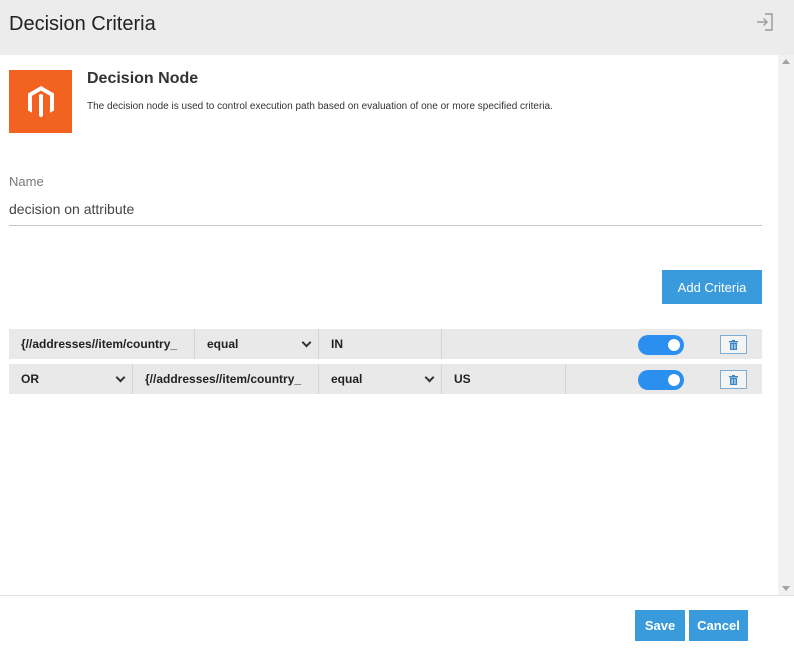 The width and height of the screenshot is (794, 652). I want to click on dialog-header: Decision Criteria, so click(397, 27).